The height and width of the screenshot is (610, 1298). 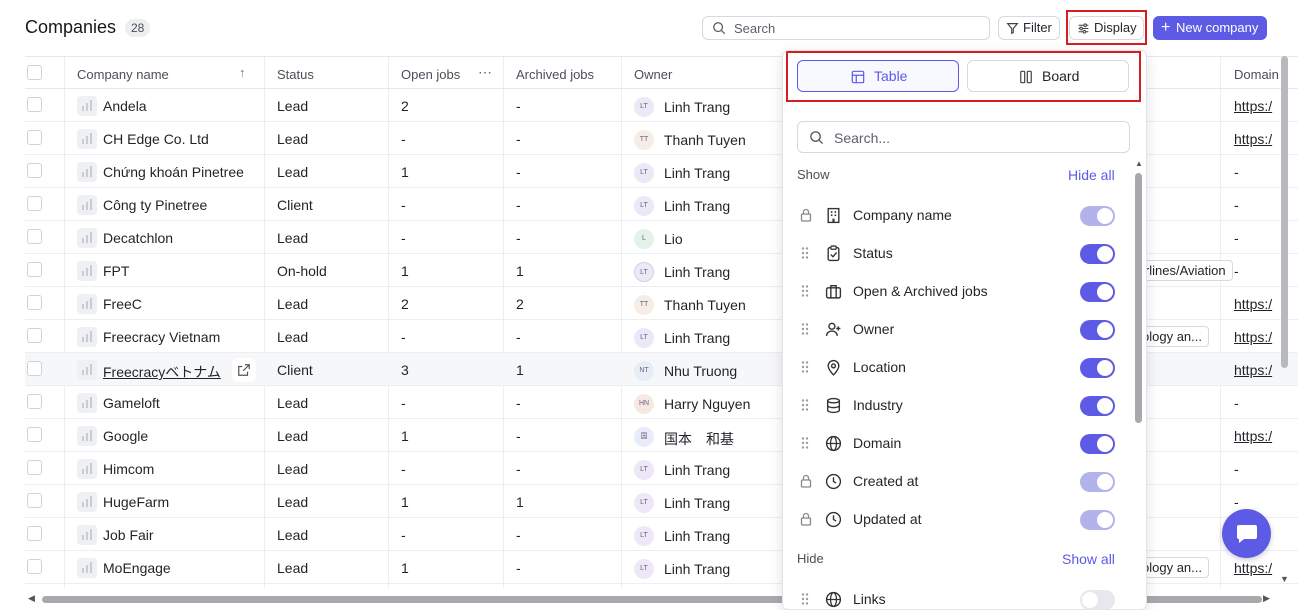 I want to click on company-name-link: Freecracy Vietnam, so click(x=161, y=337).